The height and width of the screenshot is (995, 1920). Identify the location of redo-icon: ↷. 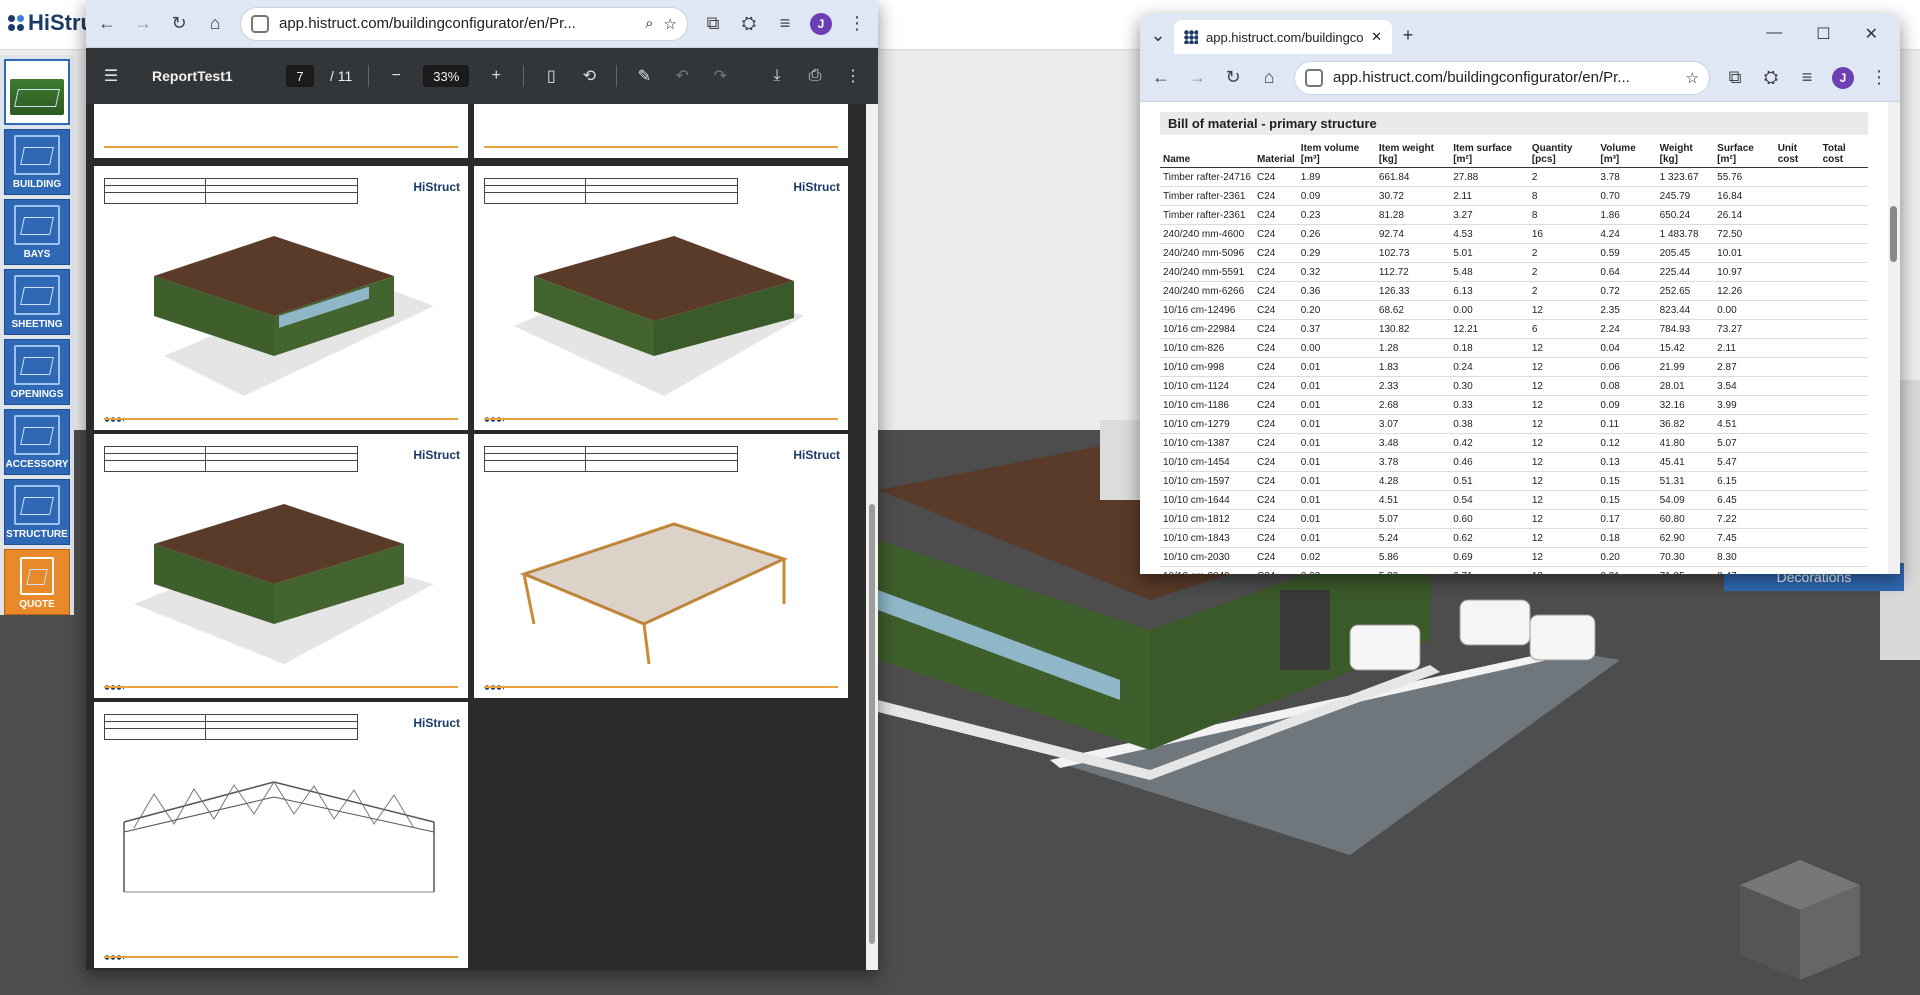
(720, 76).